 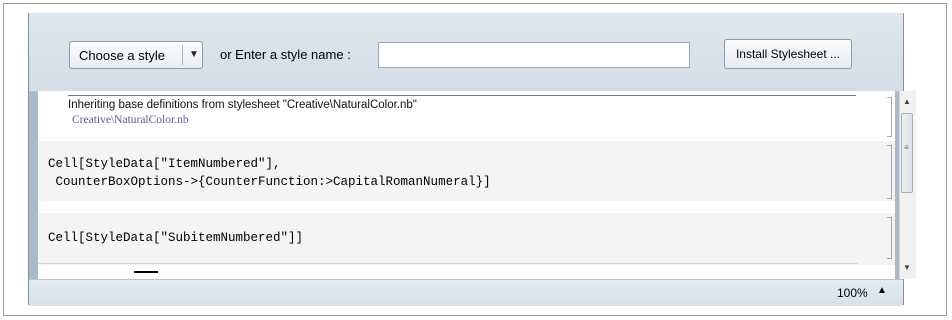 What do you see at coordinates (285, 54) in the screenshot?
I see `enter-style-name-label: or Enter a style name :` at bounding box center [285, 54].